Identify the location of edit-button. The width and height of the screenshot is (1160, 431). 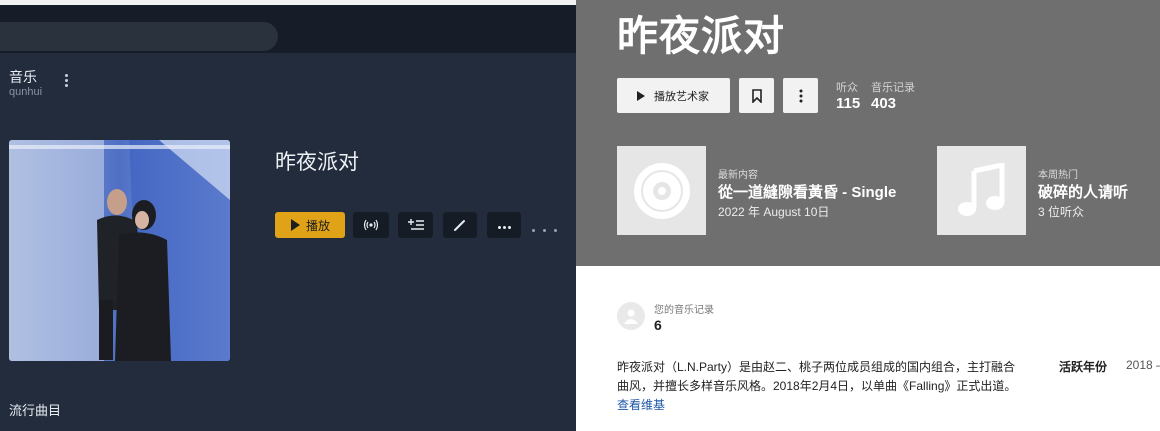
(460, 225).